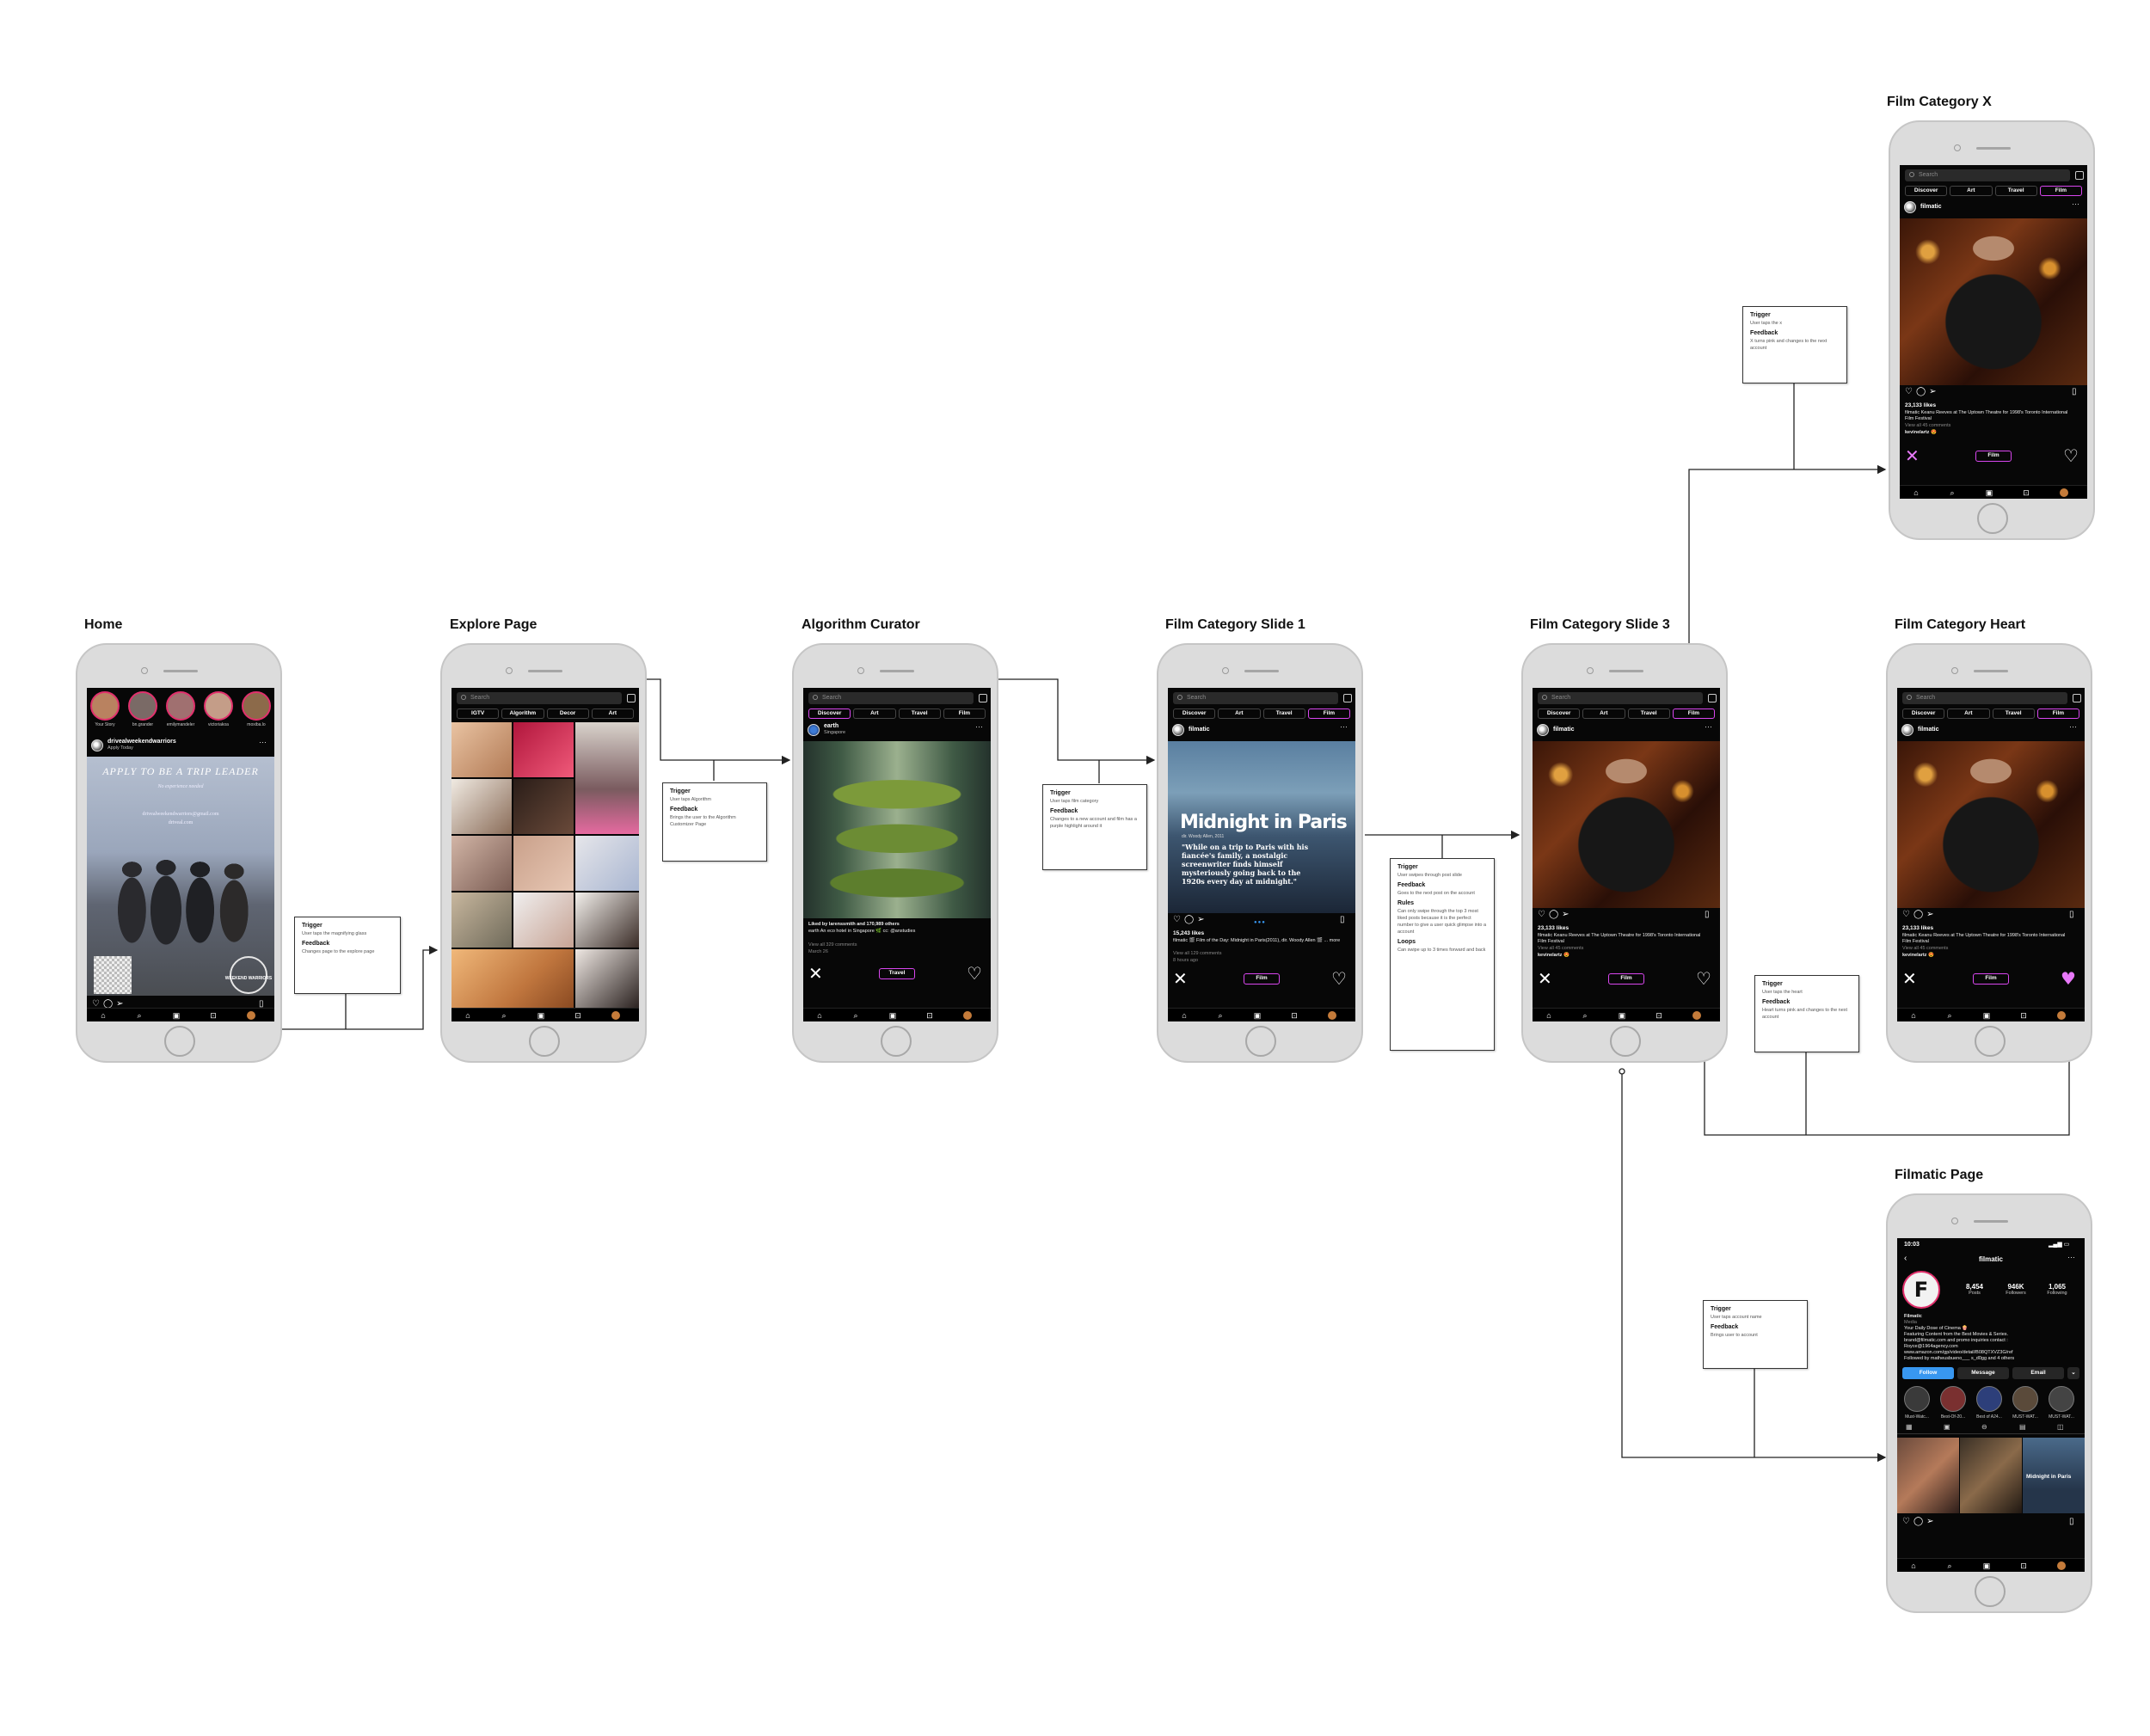  What do you see at coordinates (831, 726) in the screenshot?
I see `post-account-name: earth` at bounding box center [831, 726].